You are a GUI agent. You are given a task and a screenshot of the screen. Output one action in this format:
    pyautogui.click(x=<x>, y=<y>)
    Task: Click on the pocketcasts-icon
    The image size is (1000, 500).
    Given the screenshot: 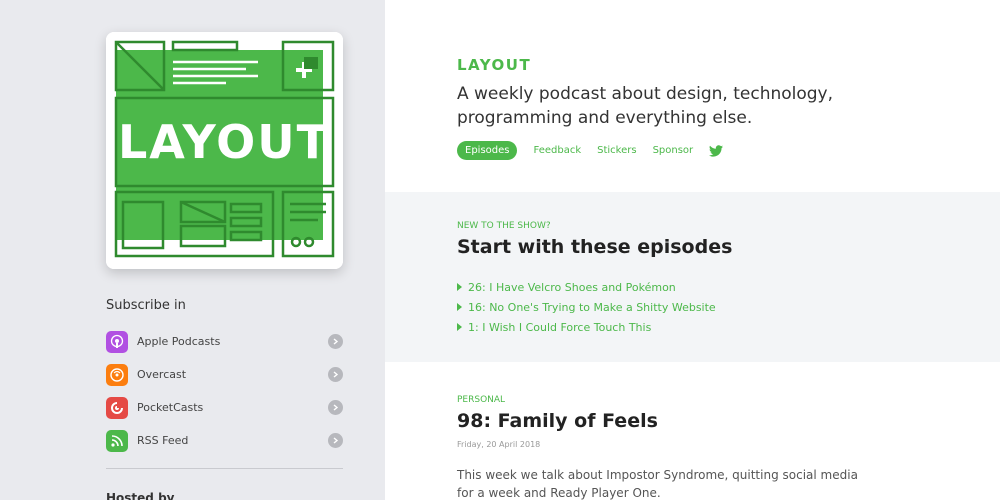 What is the action you would take?
    pyautogui.click(x=117, y=407)
    